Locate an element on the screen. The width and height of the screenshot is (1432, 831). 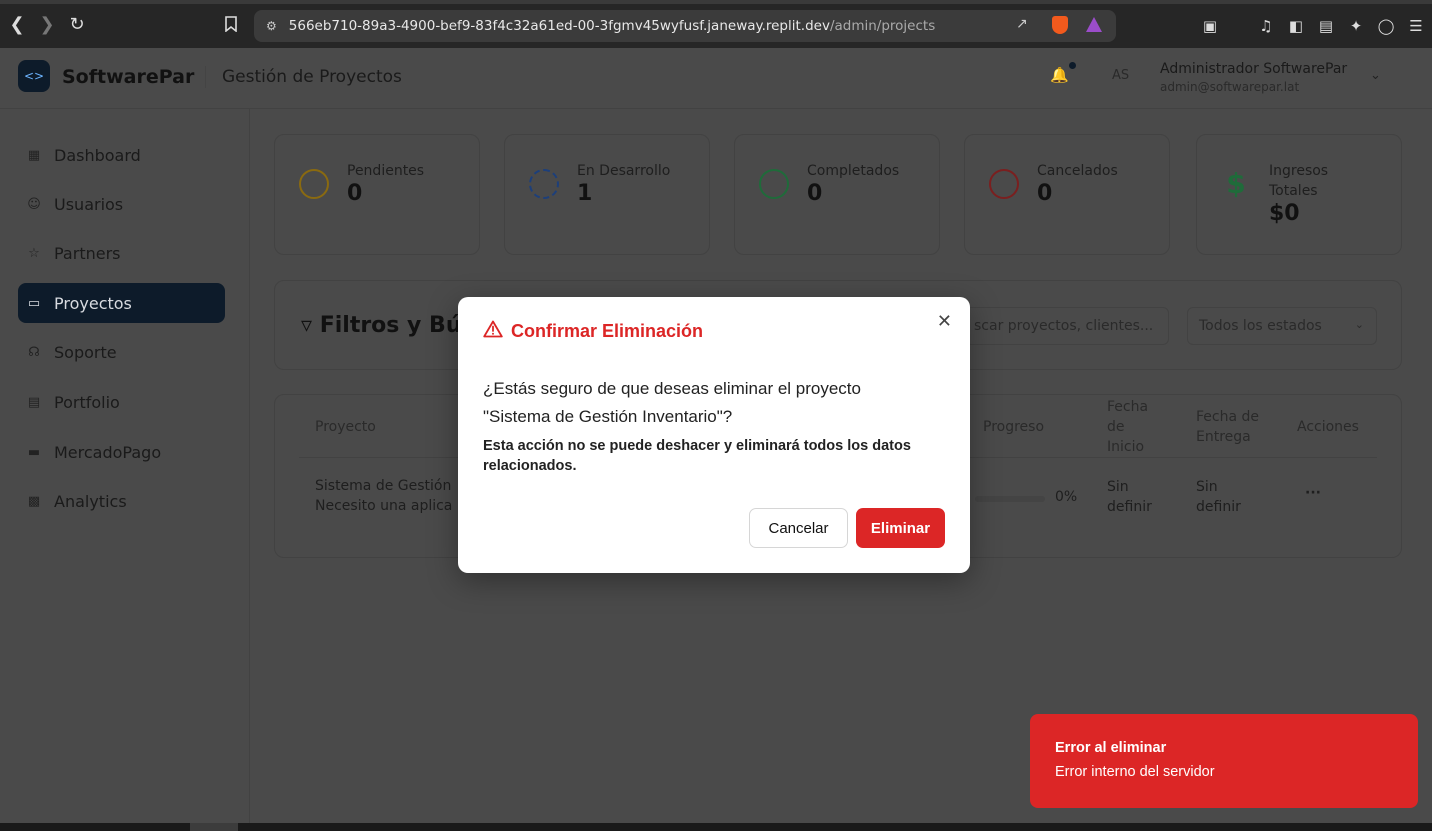
sidebar-item-label: Usuarios is located at coordinates (89, 204).